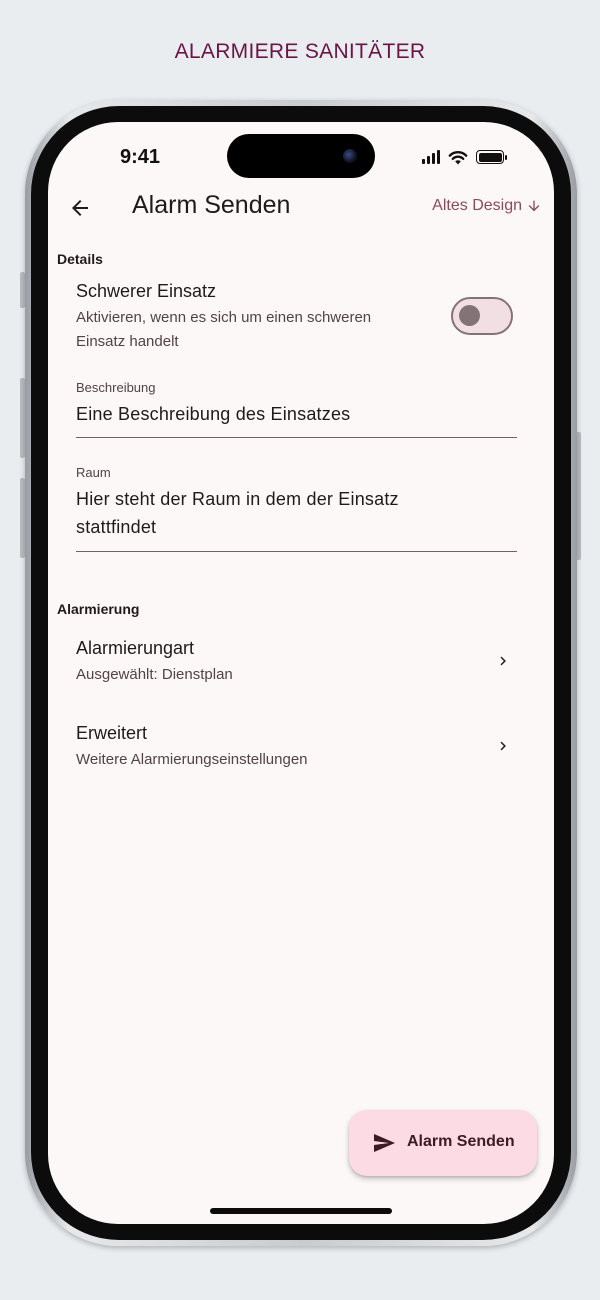 The width and height of the screenshot is (600, 1300). I want to click on alert-type-subtitle: Ausgewählt: Dienstplan, so click(154, 674).